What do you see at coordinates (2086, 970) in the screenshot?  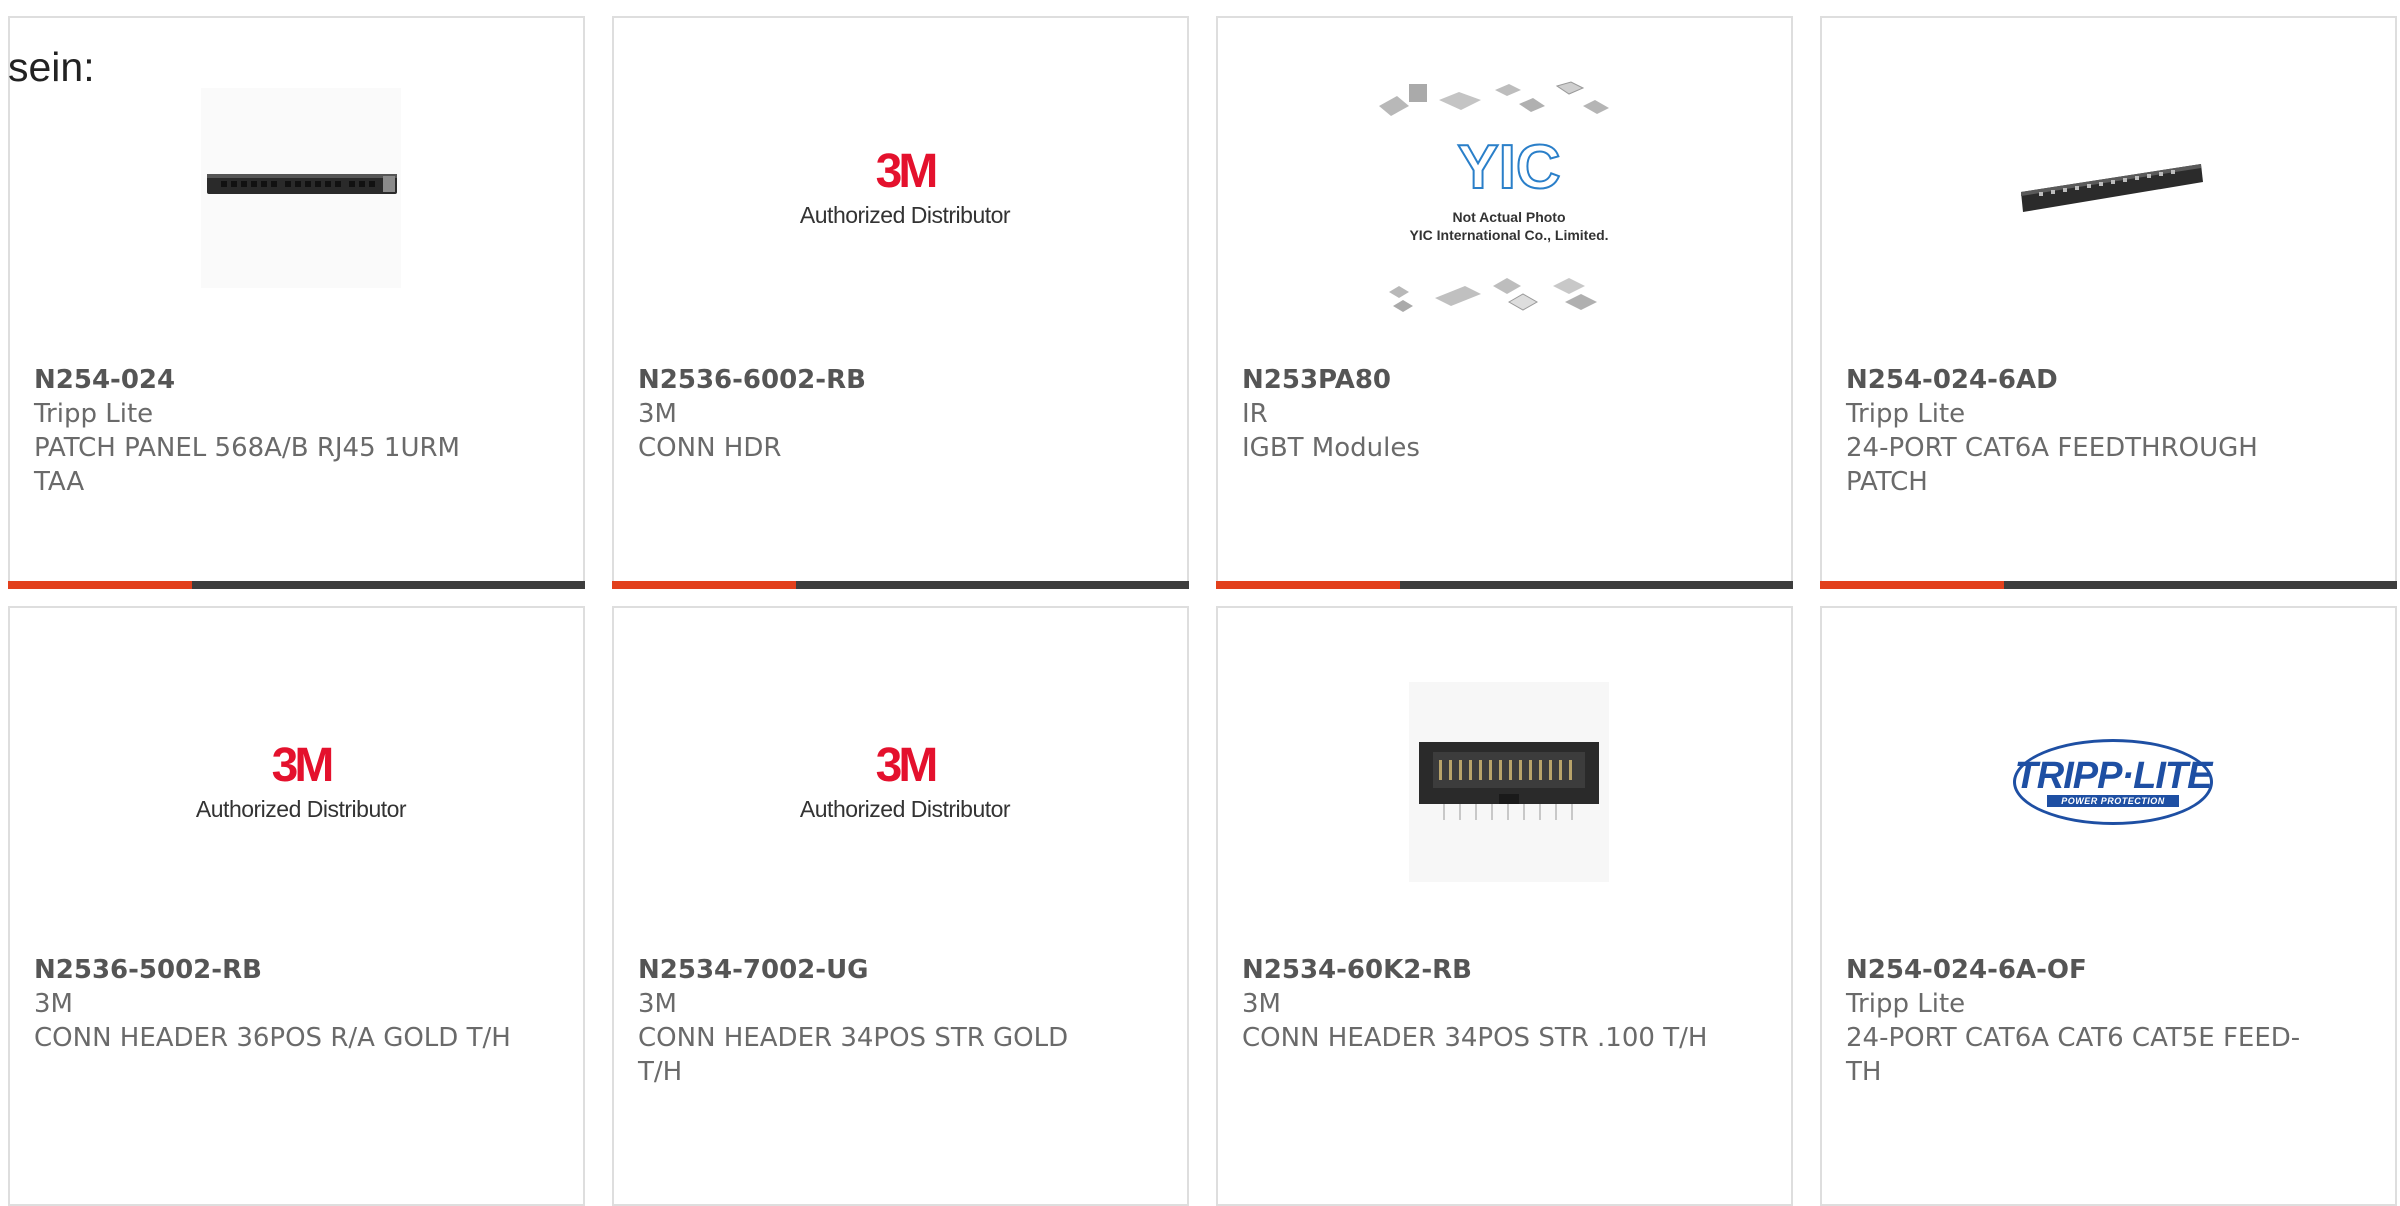 I see `part-number: N254-024-6A-OF` at bounding box center [2086, 970].